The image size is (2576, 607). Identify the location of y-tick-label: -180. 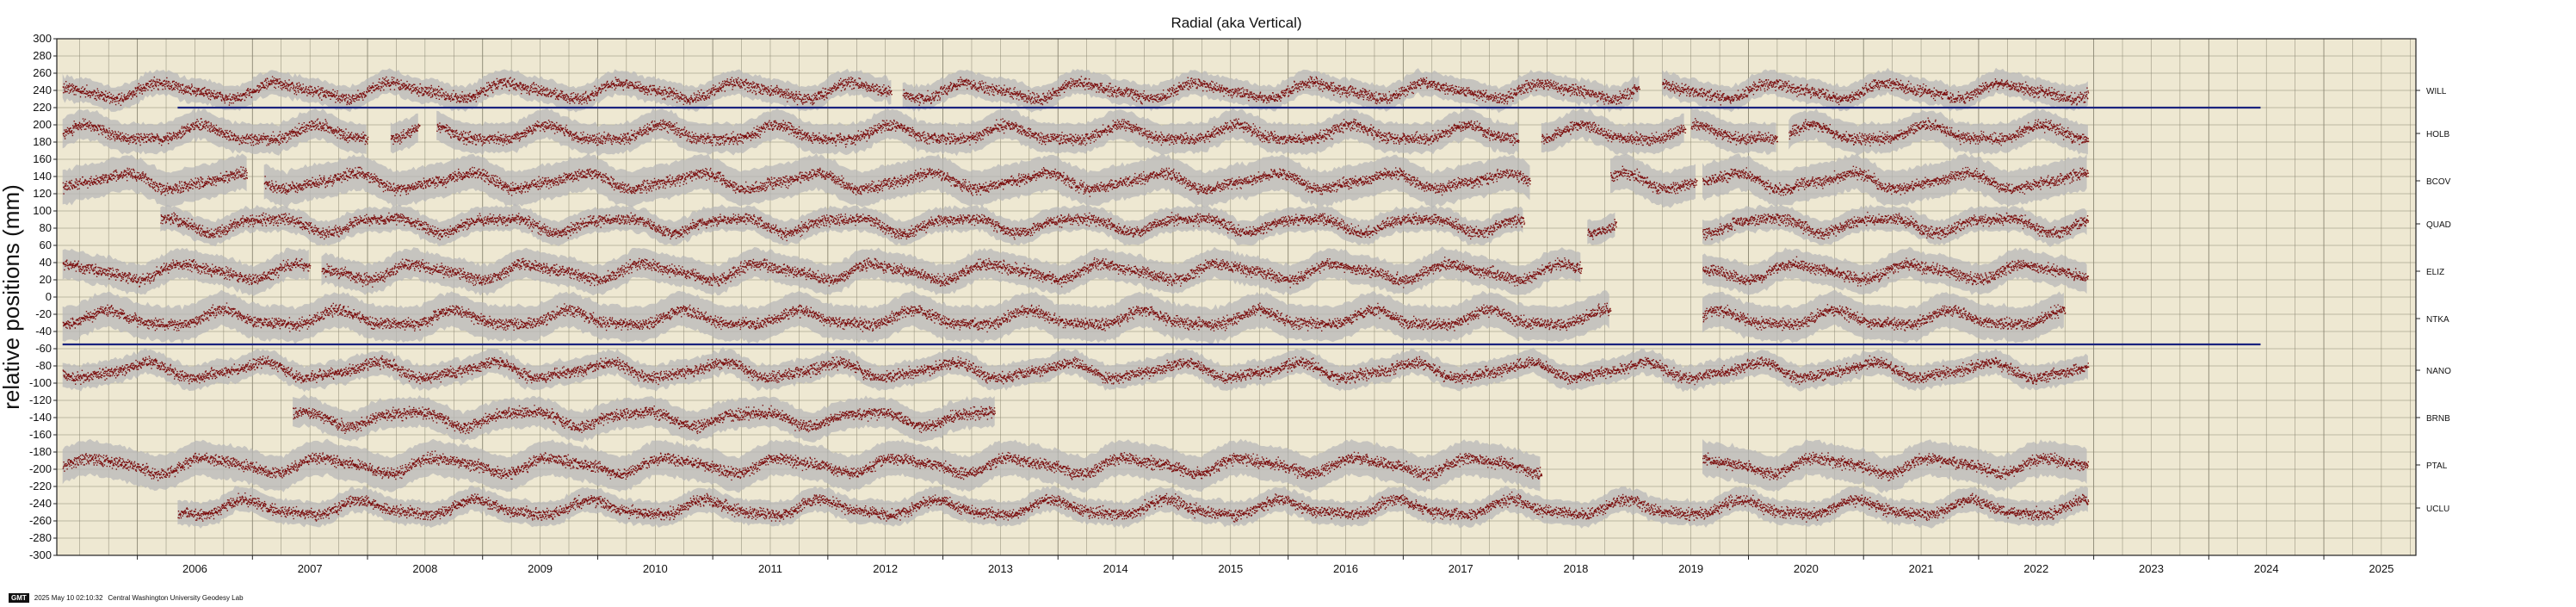
(40, 451).